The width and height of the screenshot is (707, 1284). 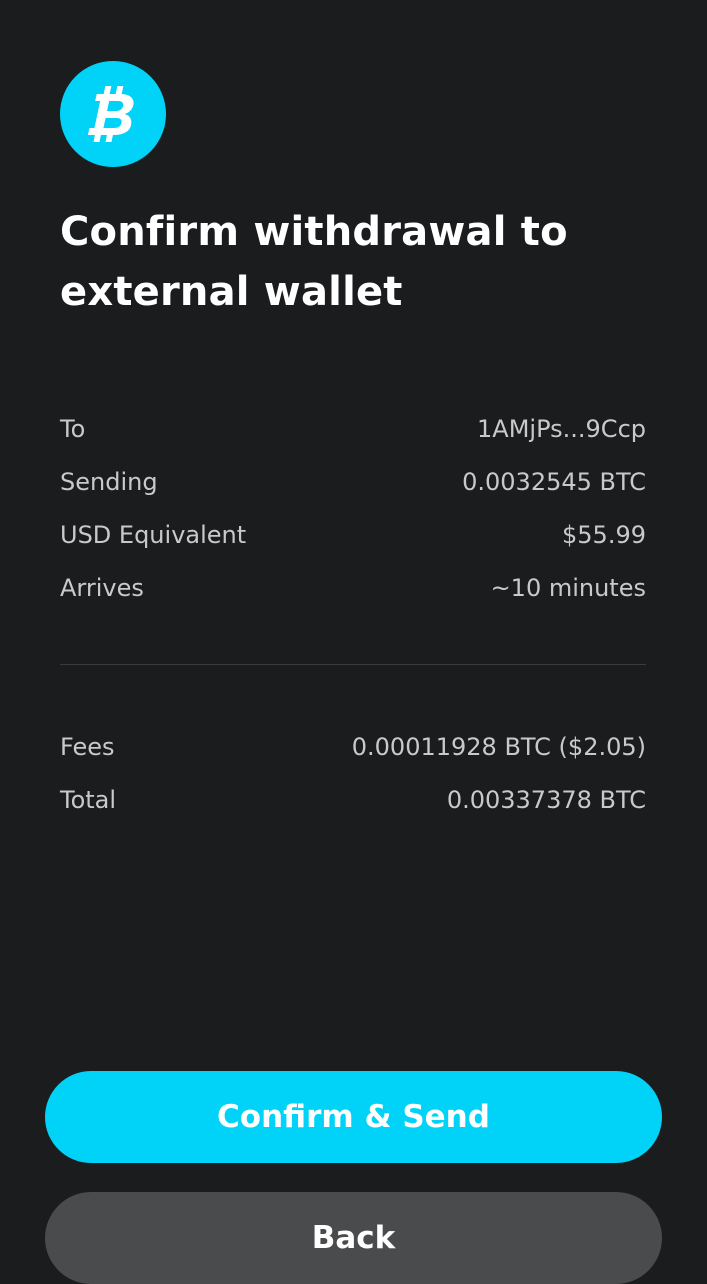 I want to click on detail-row-sending: Sending 0.0032545 BTC, so click(x=353, y=482).